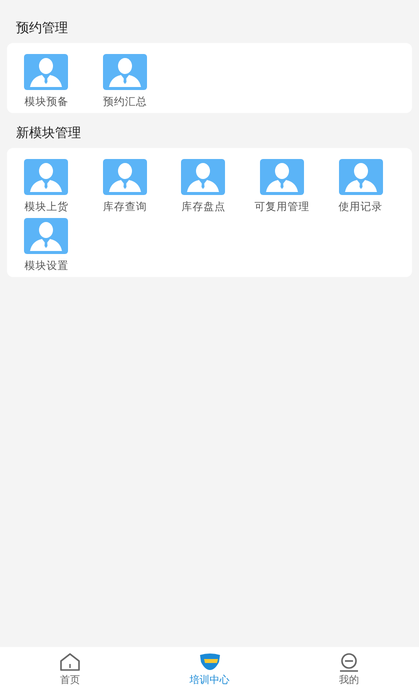  Describe the element at coordinates (210, 662) in the screenshot. I see `shield-icon` at that location.